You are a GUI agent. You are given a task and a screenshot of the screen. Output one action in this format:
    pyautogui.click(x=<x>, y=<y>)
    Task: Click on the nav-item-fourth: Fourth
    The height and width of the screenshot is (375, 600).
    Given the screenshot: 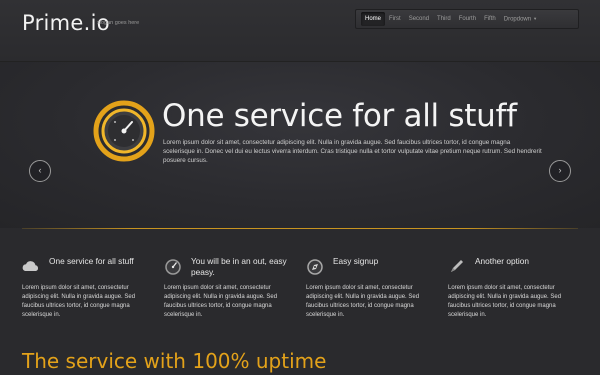 What is the action you would take?
    pyautogui.click(x=467, y=19)
    